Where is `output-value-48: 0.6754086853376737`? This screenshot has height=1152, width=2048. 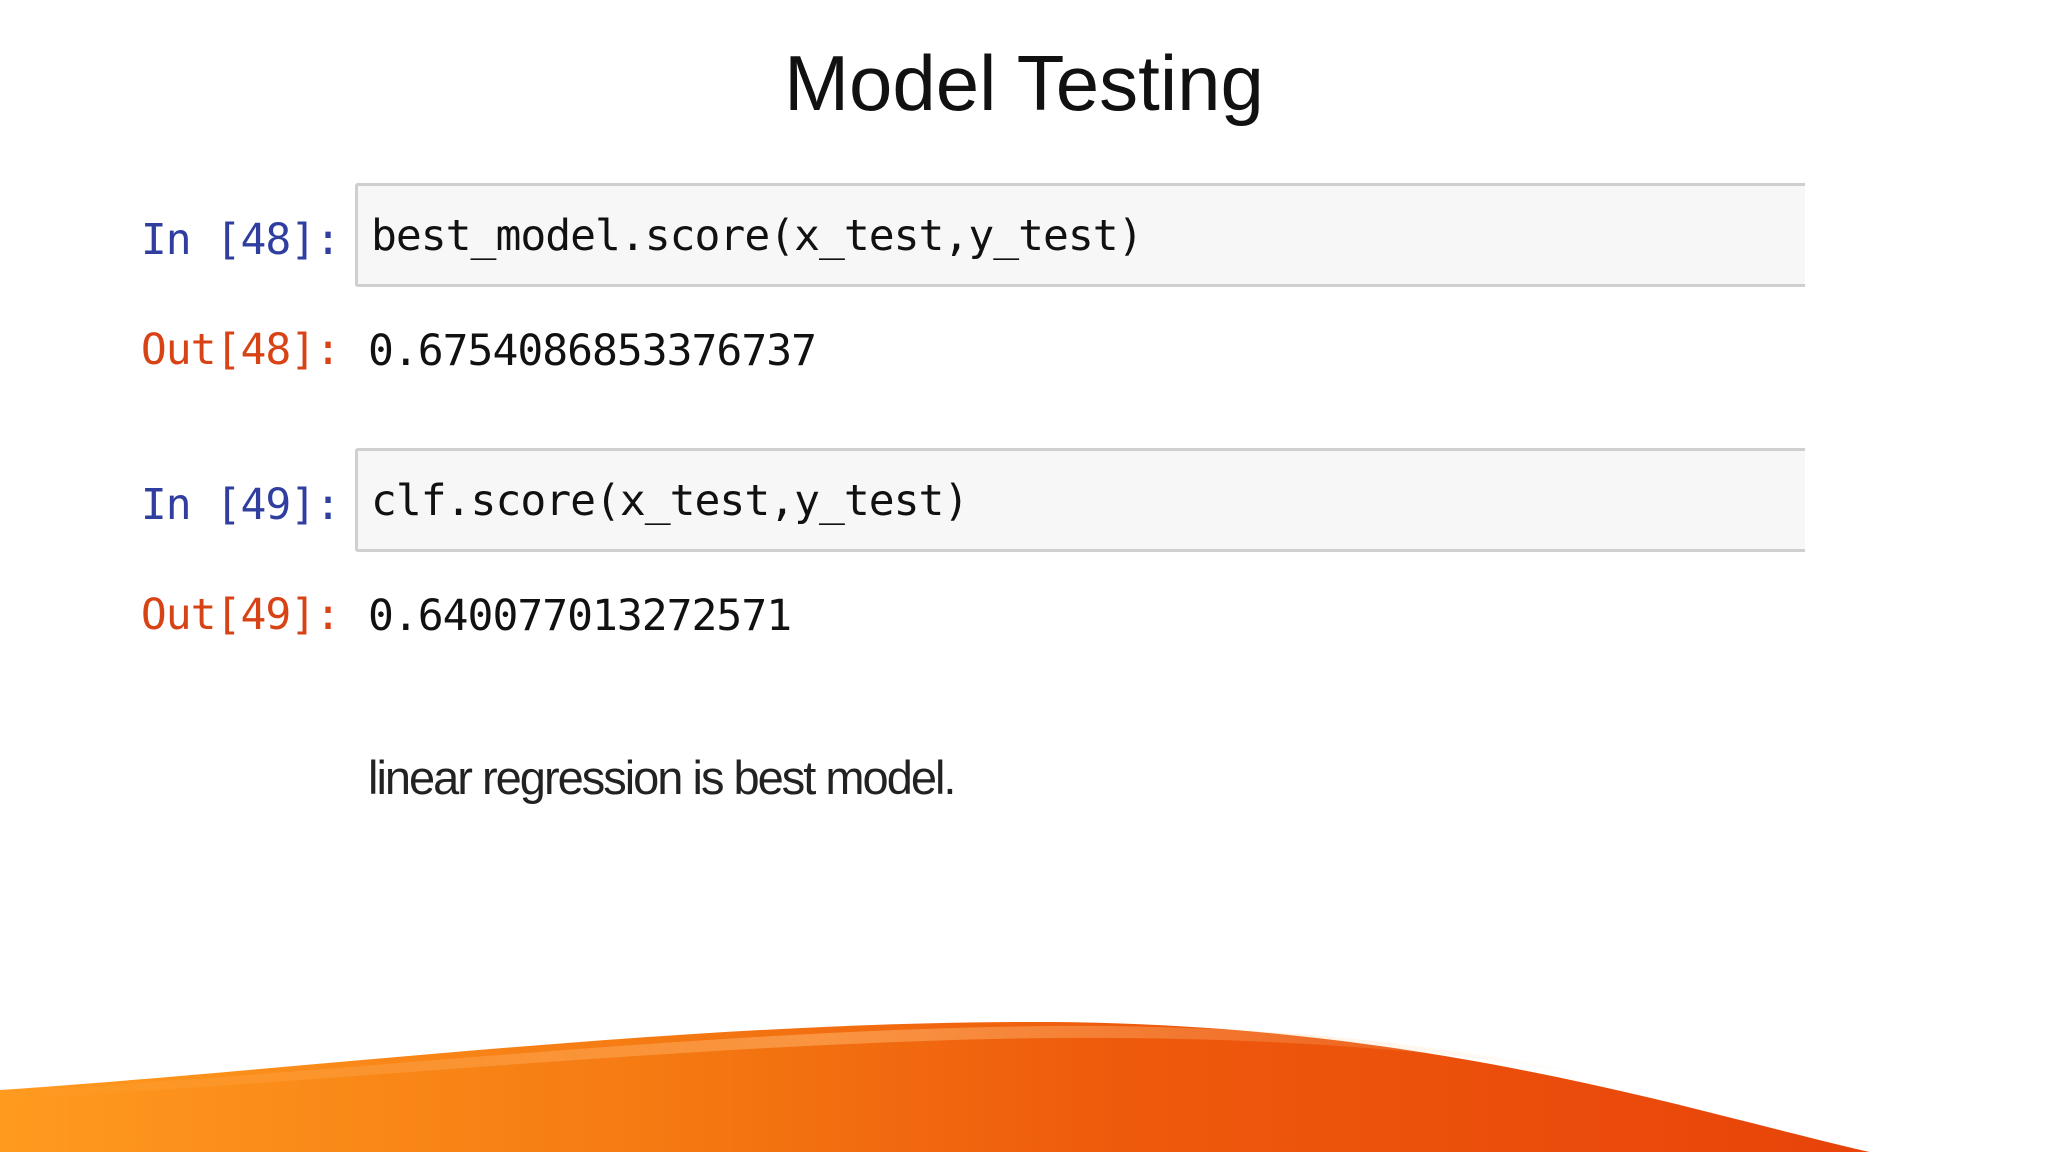 output-value-48: 0.6754086853376737 is located at coordinates (592, 351).